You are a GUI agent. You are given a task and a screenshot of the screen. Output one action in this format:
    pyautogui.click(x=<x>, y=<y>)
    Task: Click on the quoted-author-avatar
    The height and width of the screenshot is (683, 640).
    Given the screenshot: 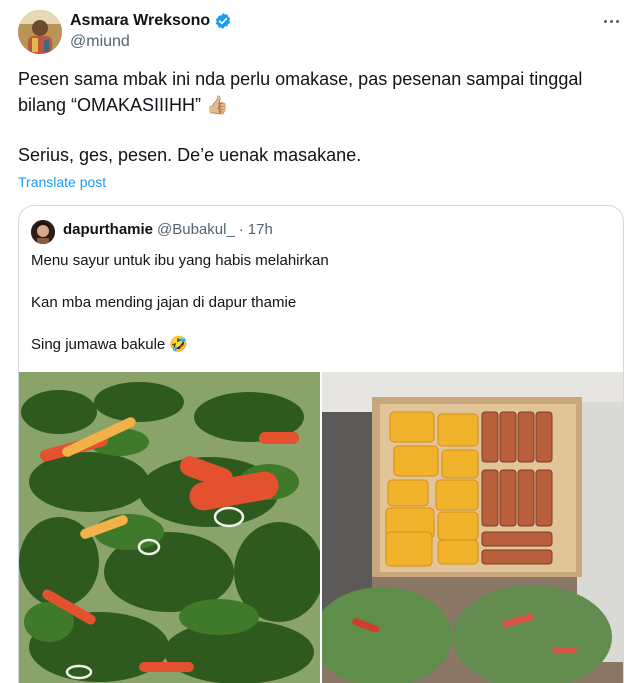 What is the action you would take?
    pyautogui.click(x=43, y=232)
    